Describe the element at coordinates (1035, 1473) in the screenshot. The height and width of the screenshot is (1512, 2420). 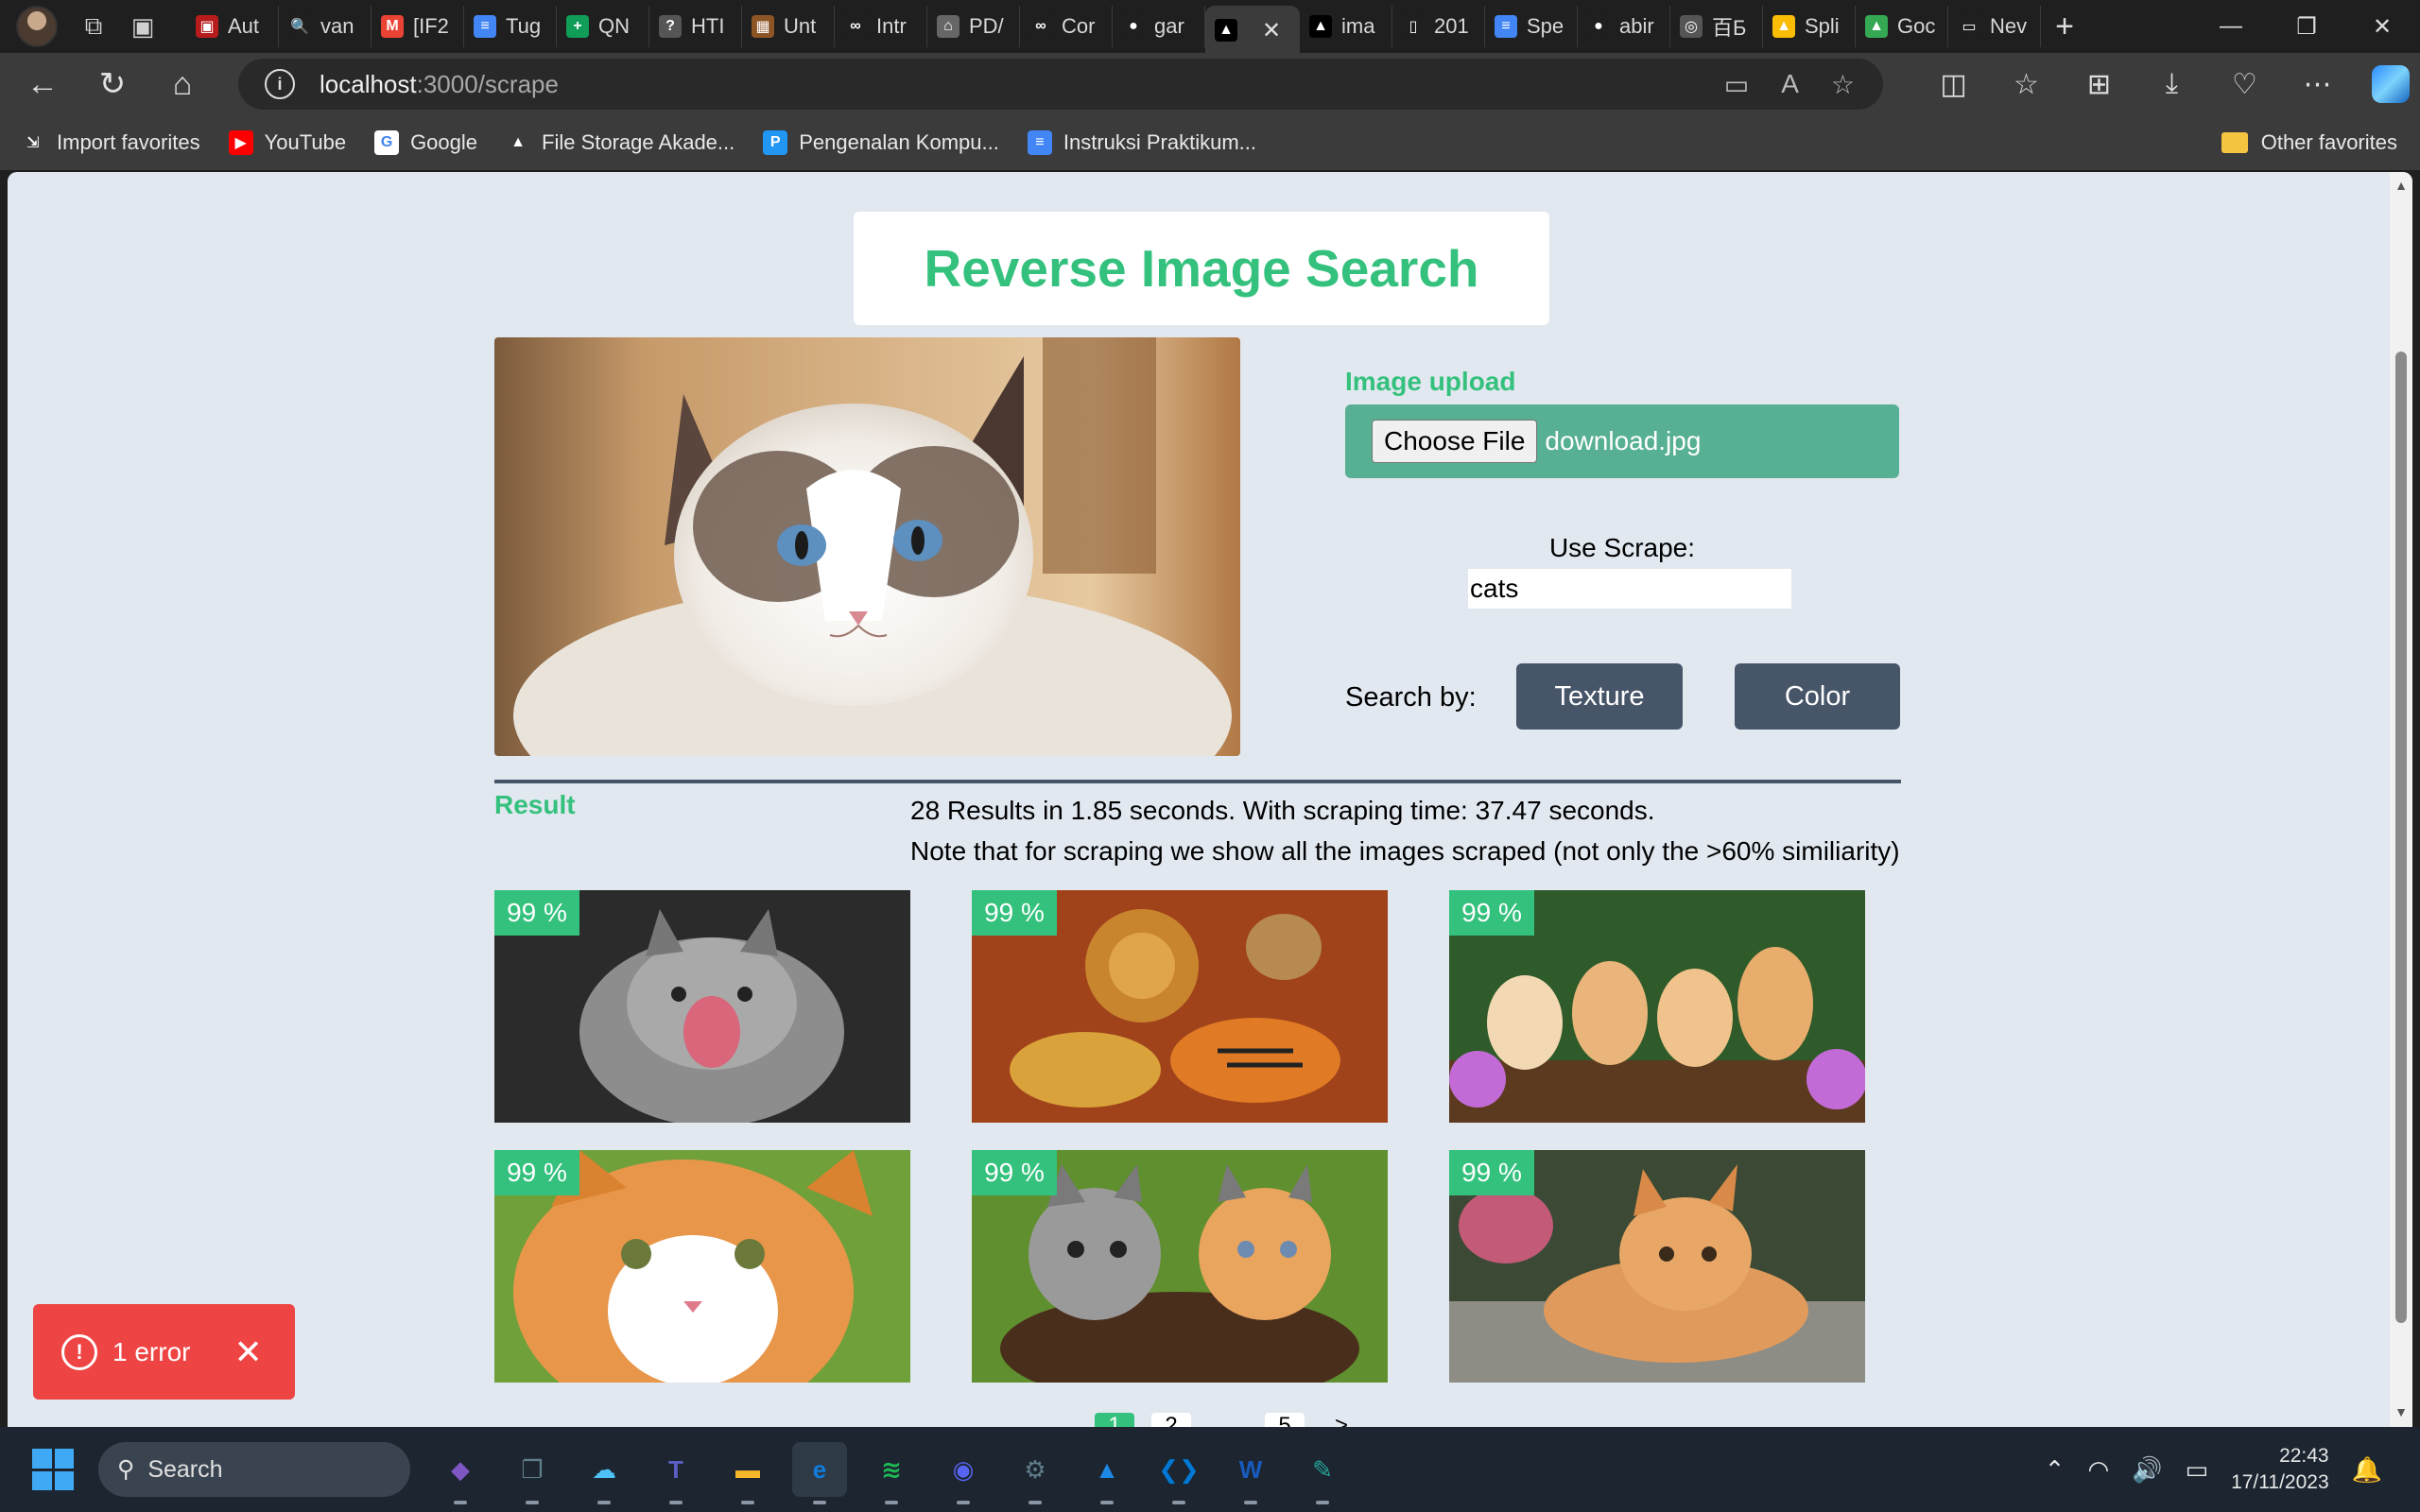
I see `settings-taskbar-icon: ⚙` at that location.